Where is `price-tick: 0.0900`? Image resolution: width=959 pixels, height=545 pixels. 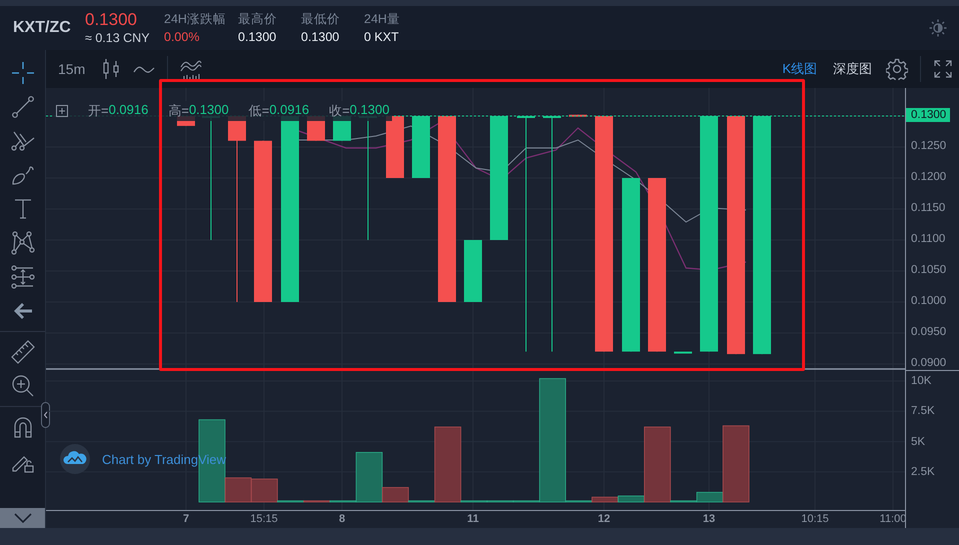
price-tick: 0.0900 is located at coordinates (928, 363).